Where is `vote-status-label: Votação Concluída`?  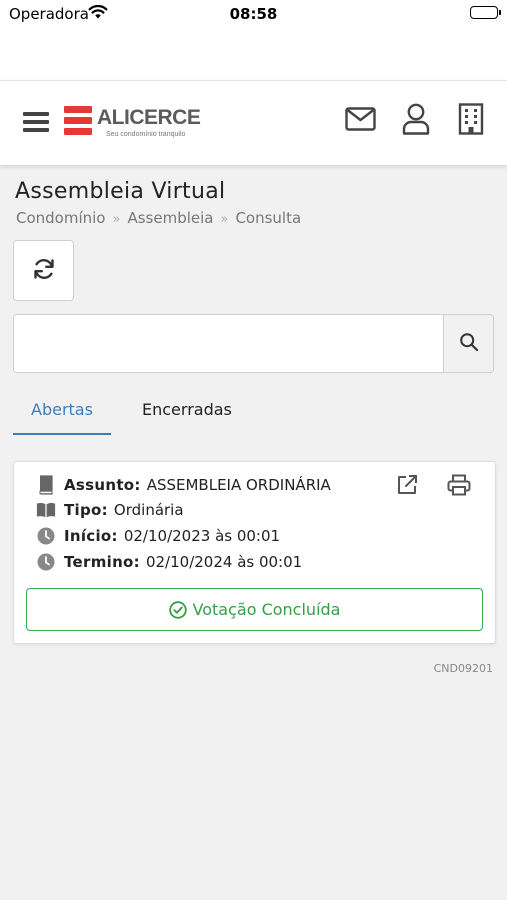 vote-status-label: Votação Concluída is located at coordinates (266, 609).